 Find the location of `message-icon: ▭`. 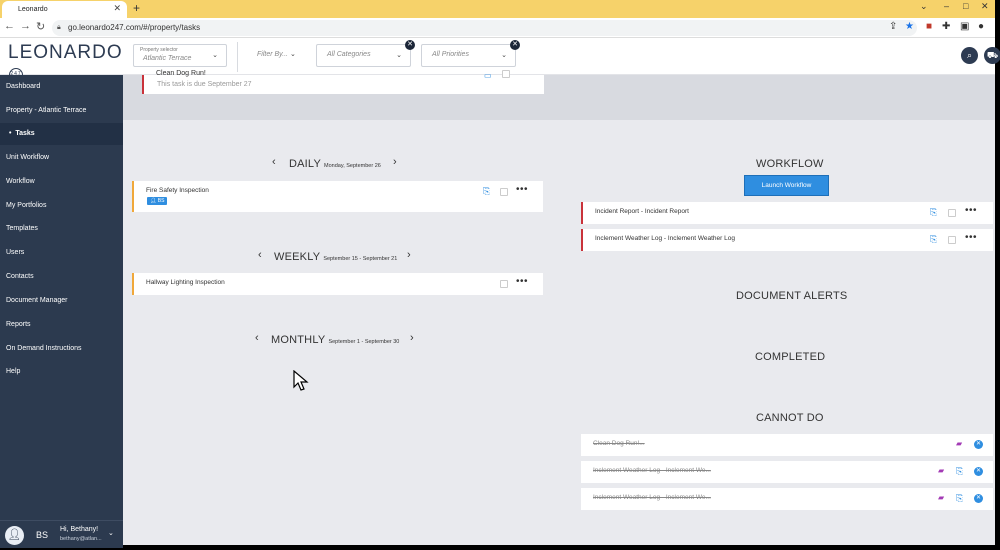

message-icon: ▭ is located at coordinates (488, 75).